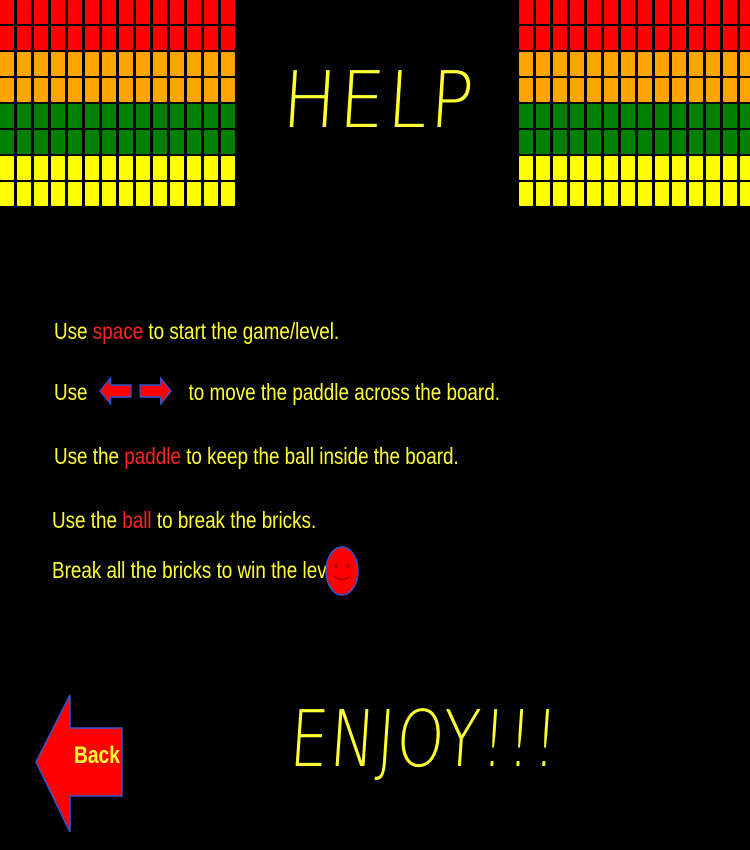  I want to click on instruction-text: Use, so click(73, 331).